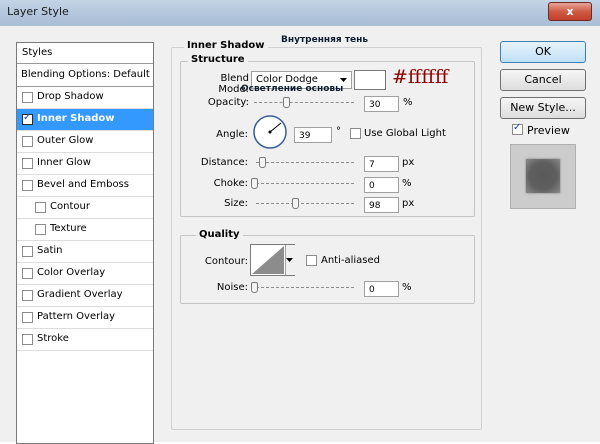 The width and height of the screenshot is (600, 444). I want to click on blend-mode-russian-label: Осветление основы, so click(292, 89).